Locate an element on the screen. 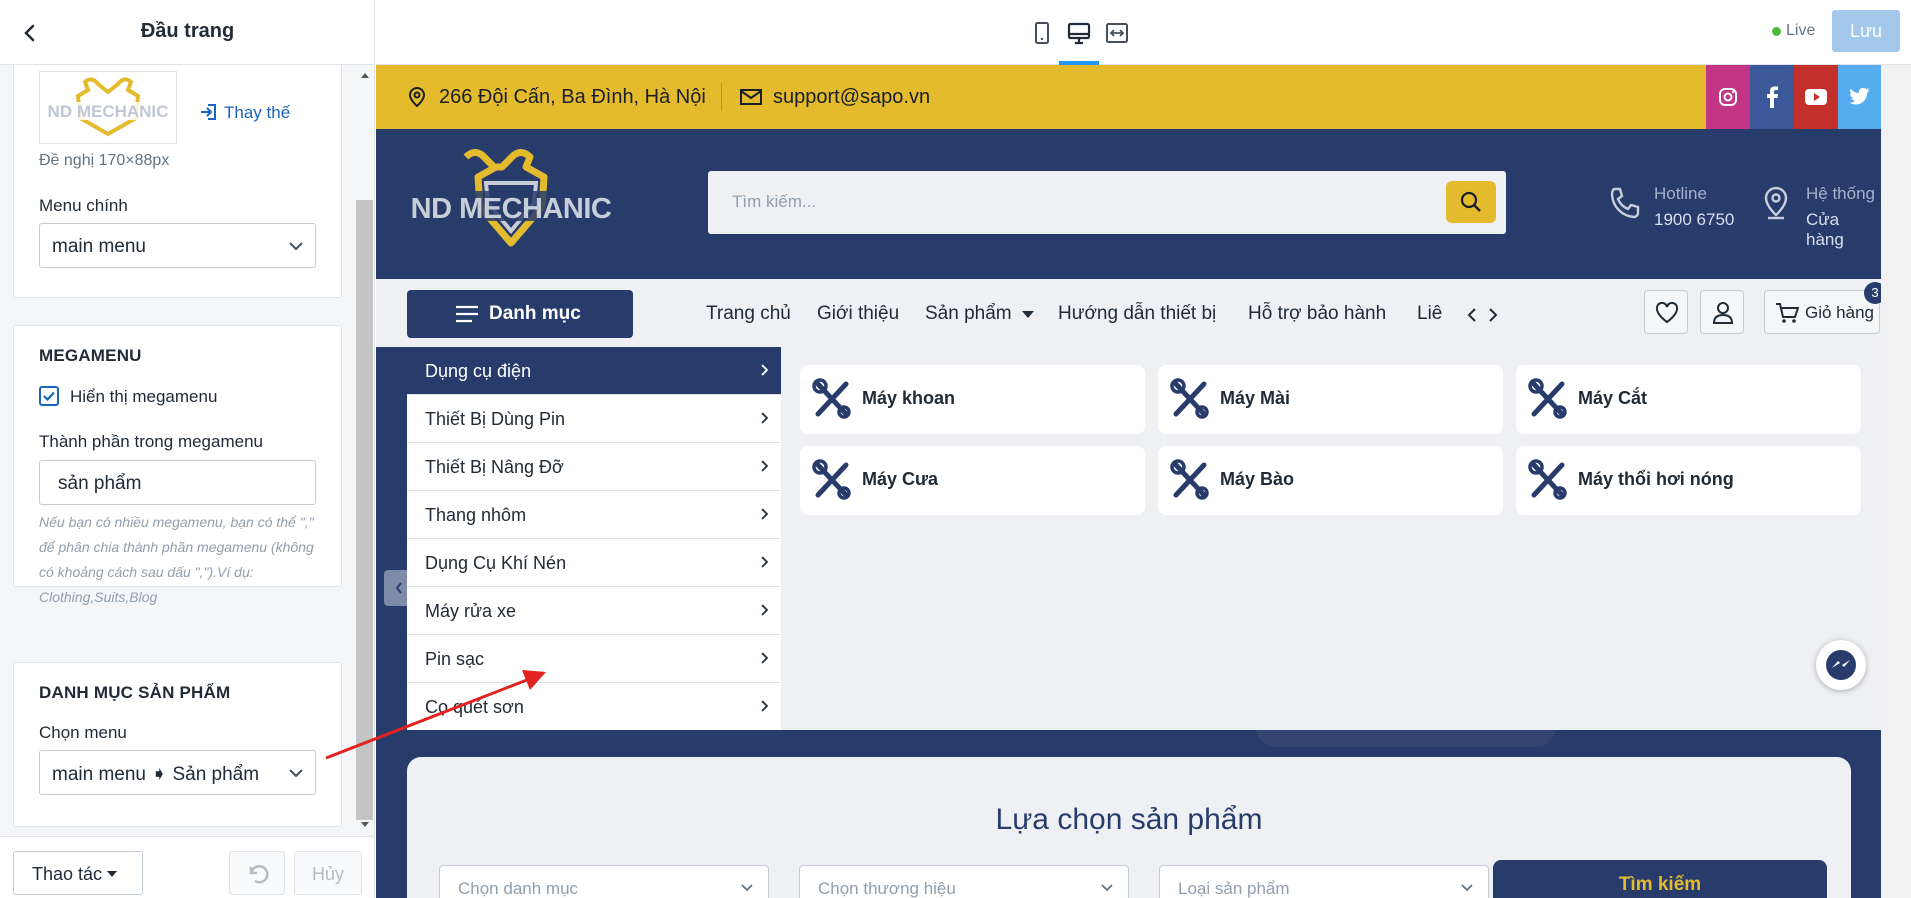 The width and height of the screenshot is (1911, 898). product-search-label: Tìm kiếm is located at coordinates (1660, 884).